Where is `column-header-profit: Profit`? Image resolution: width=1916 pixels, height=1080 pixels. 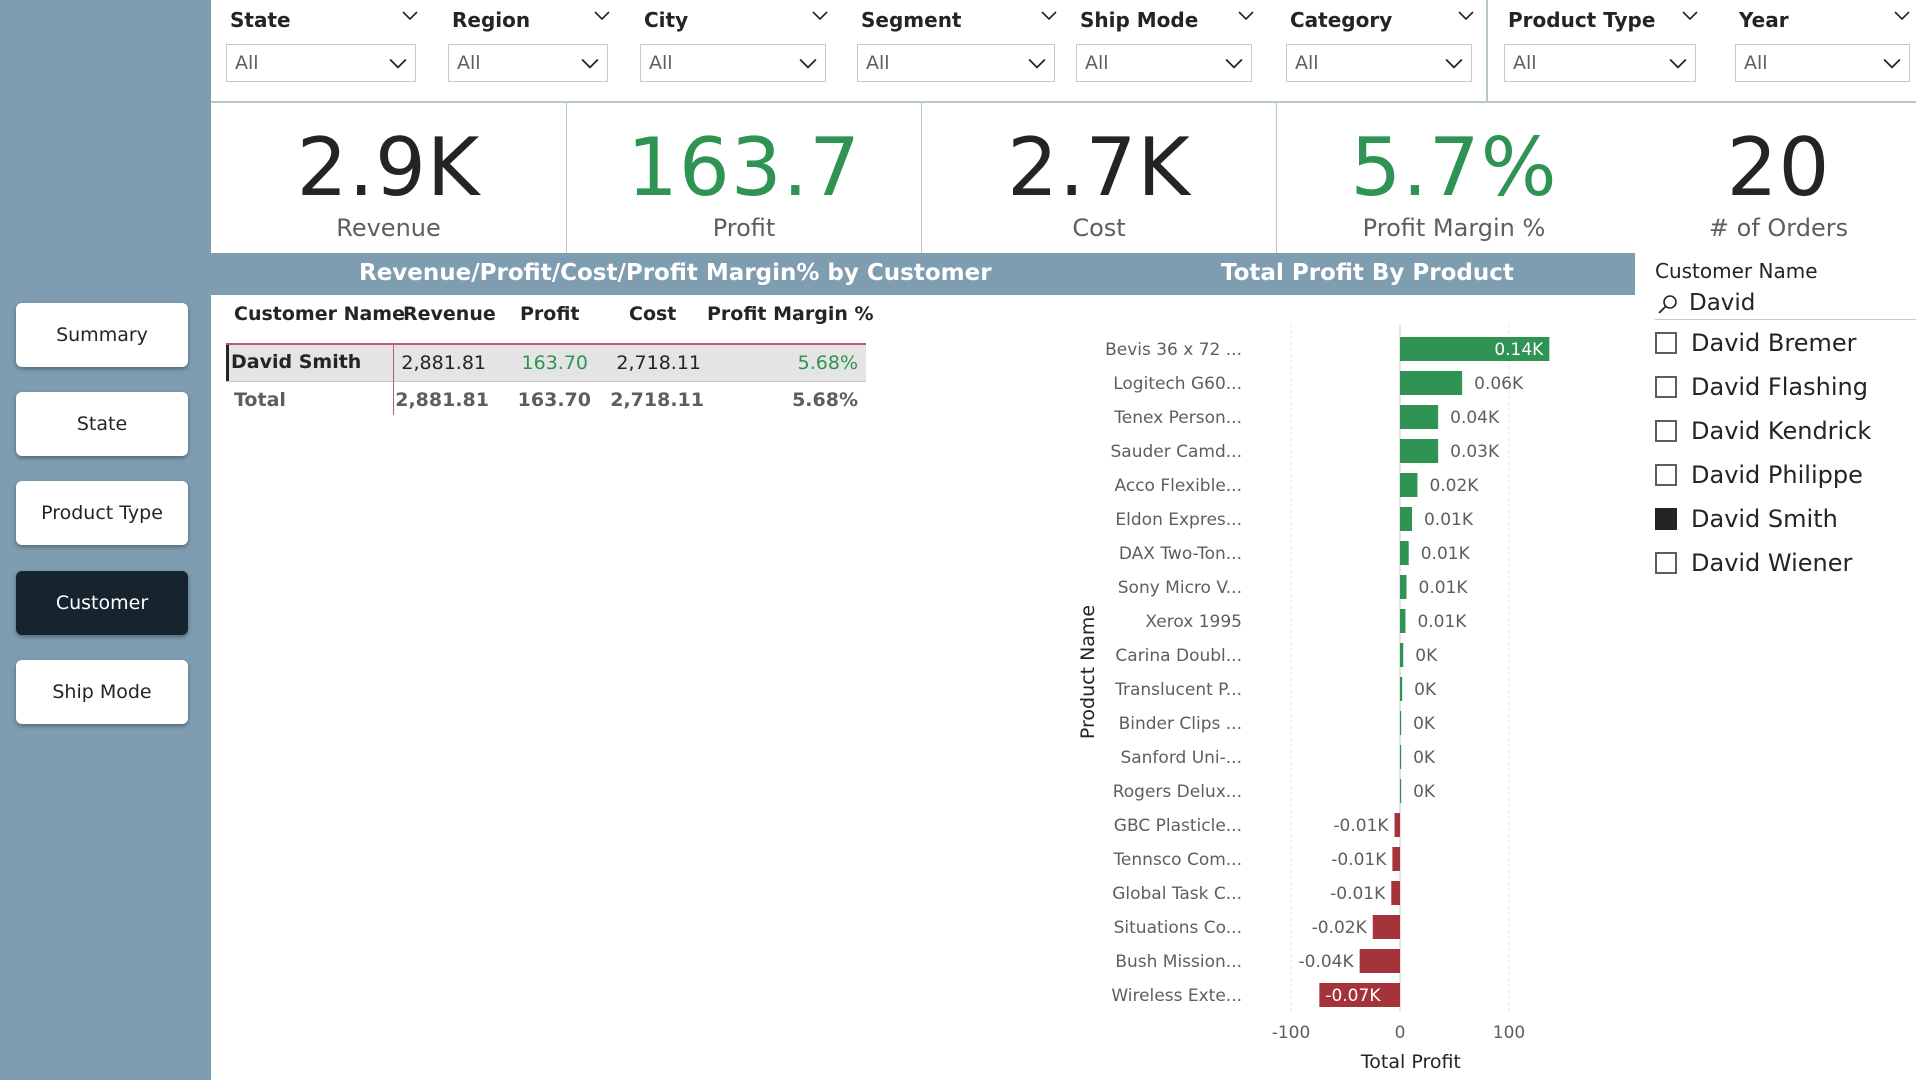 column-header-profit: Profit is located at coordinates (550, 314).